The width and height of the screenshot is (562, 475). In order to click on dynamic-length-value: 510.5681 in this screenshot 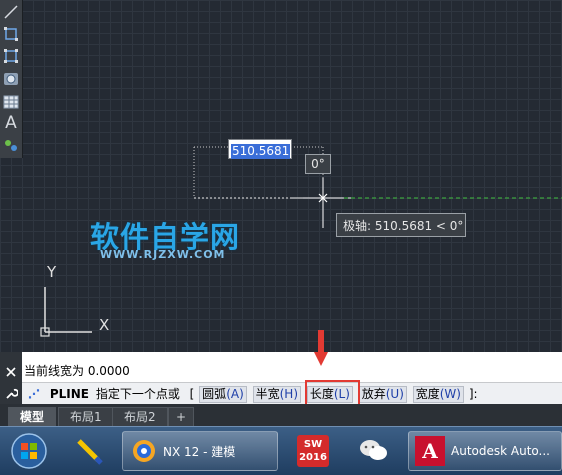, I will do `click(261, 151)`.